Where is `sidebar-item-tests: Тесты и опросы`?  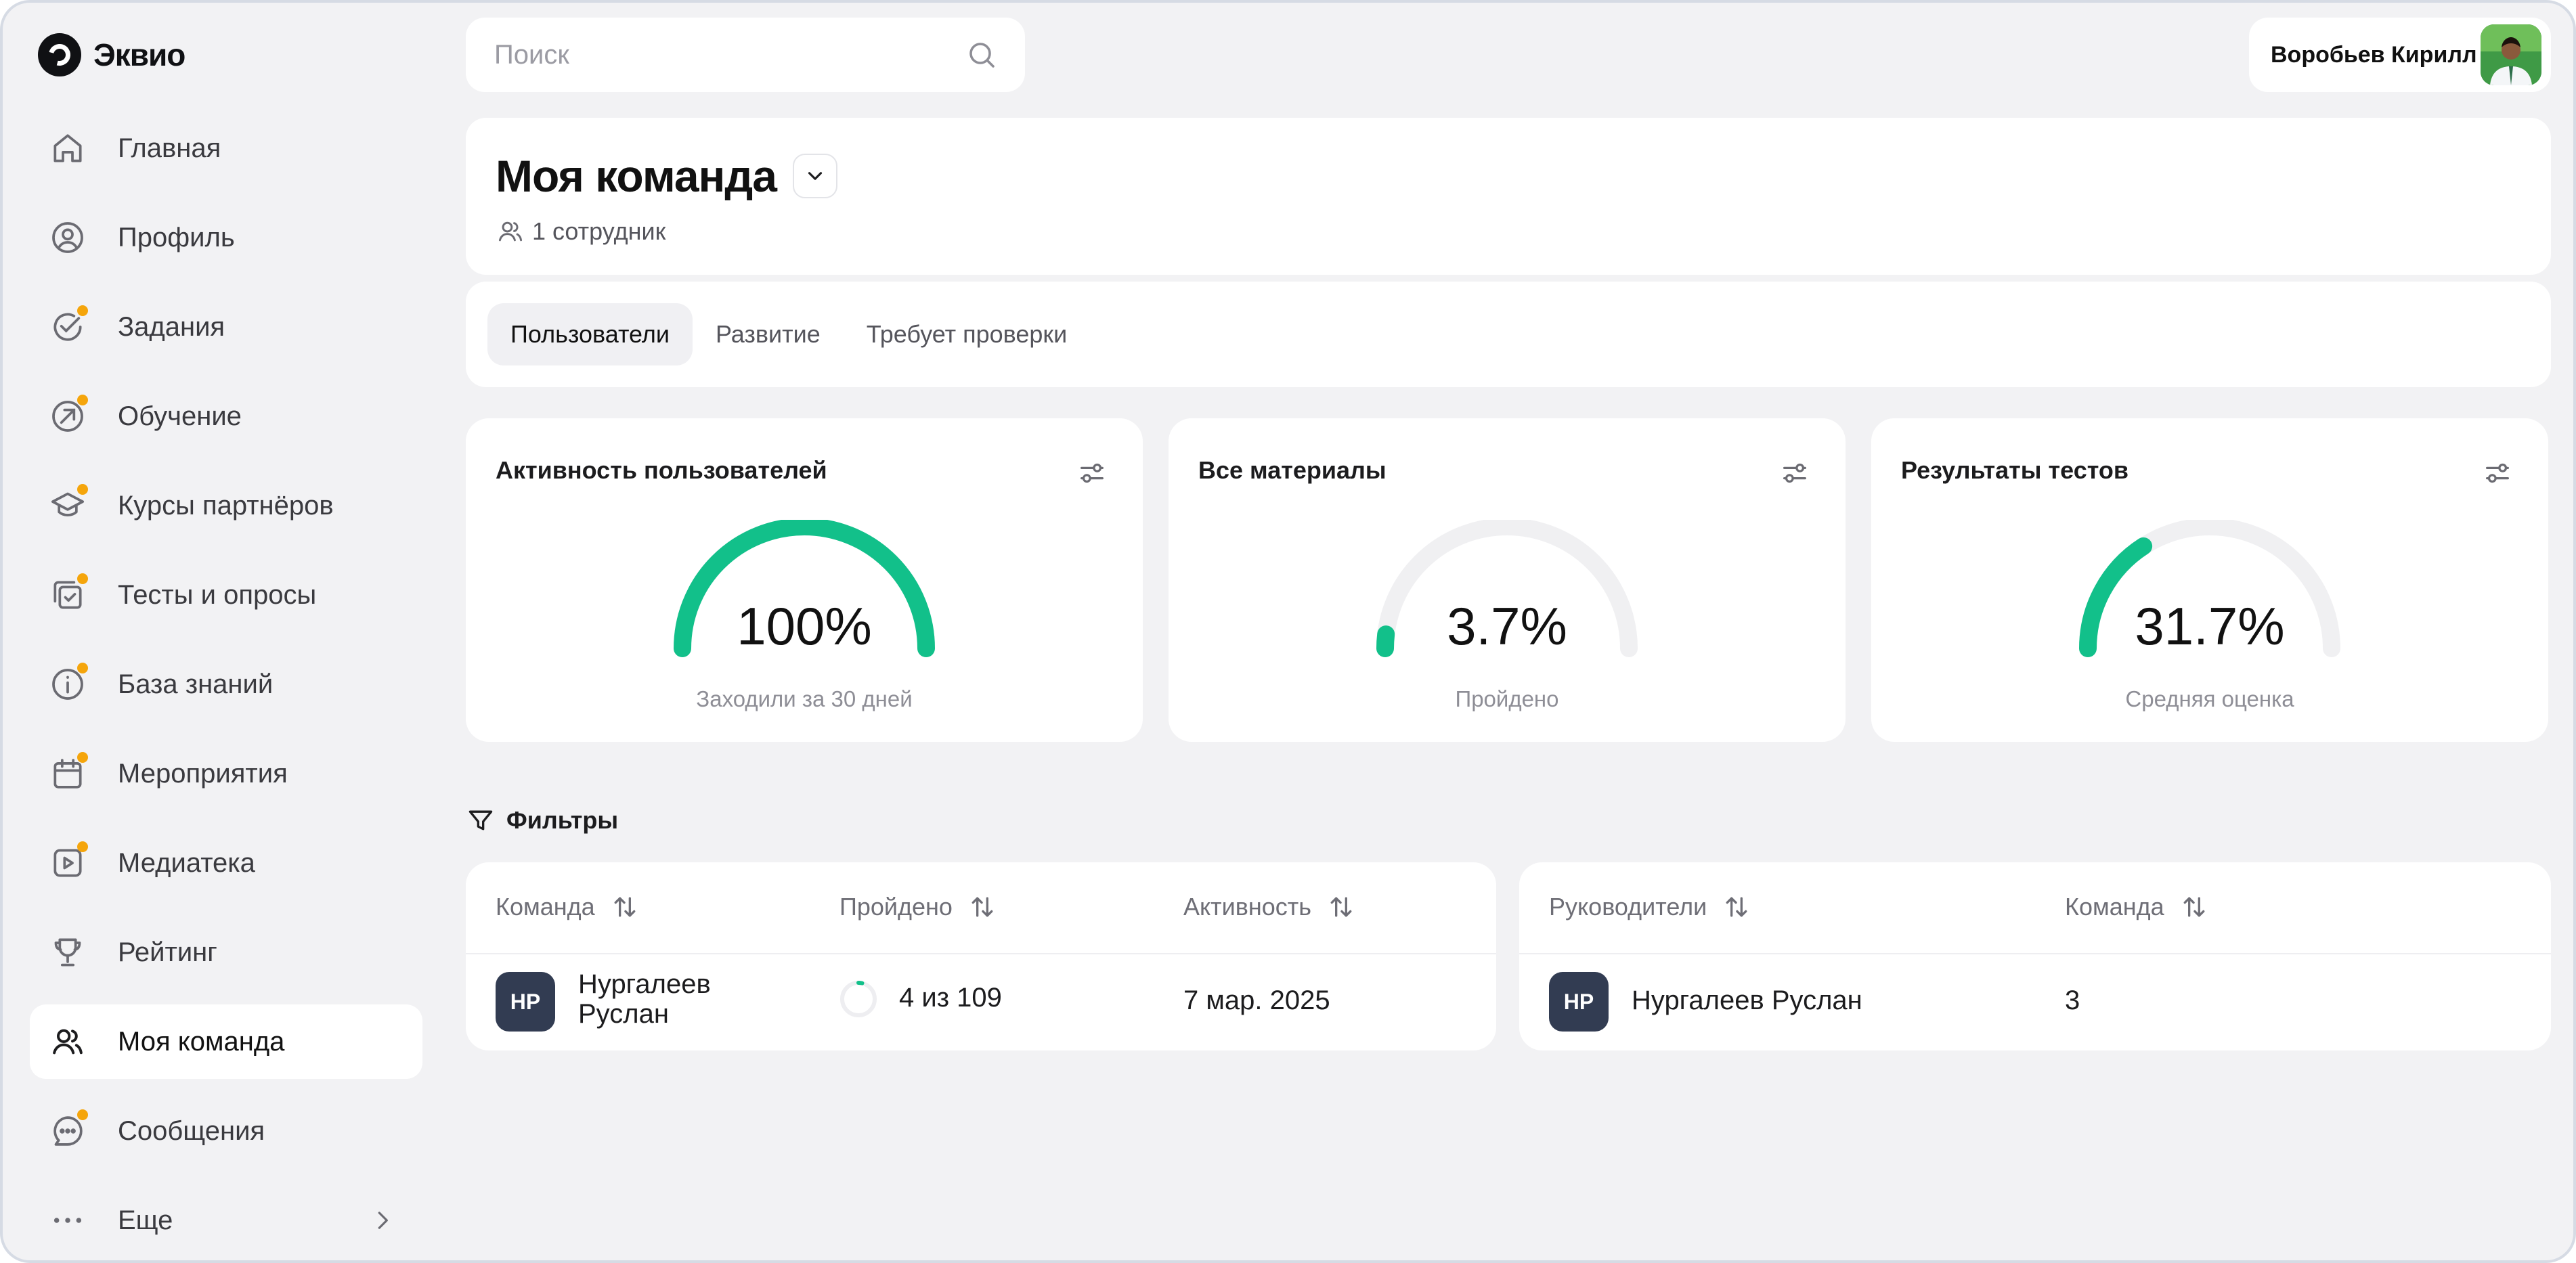 sidebar-item-tests: Тесты и опросы is located at coordinates (226, 595).